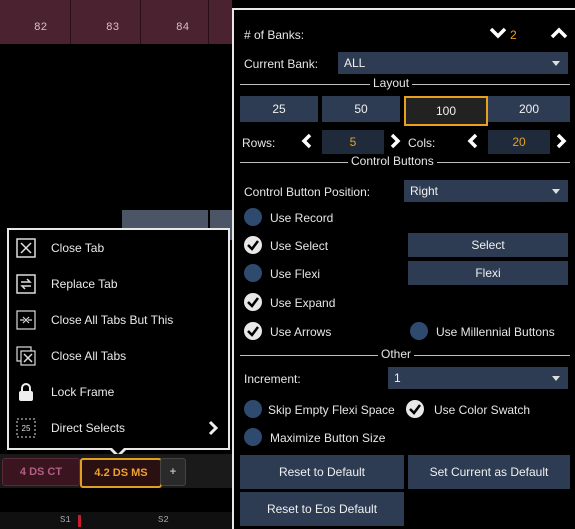 The width and height of the screenshot is (575, 529). Describe the element at coordinates (26, 392) in the screenshot. I see `lock-icon` at that location.